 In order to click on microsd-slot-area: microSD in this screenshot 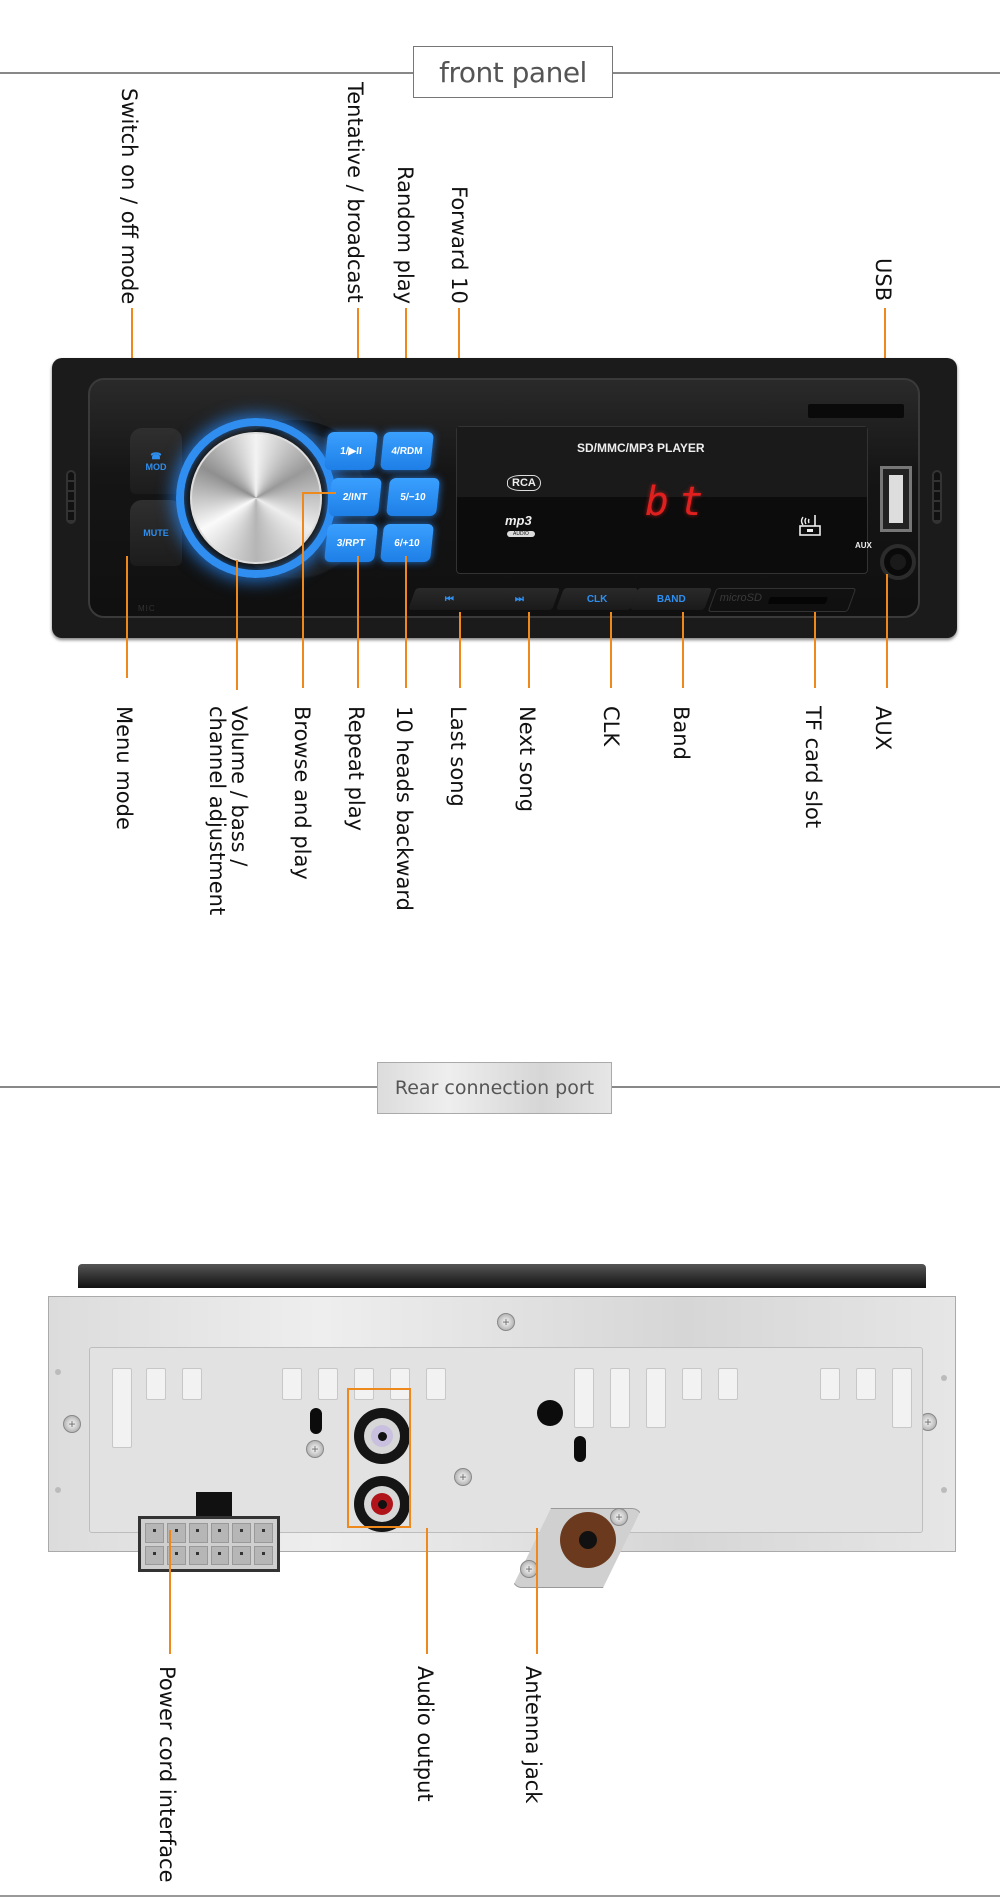, I will do `click(782, 600)`.